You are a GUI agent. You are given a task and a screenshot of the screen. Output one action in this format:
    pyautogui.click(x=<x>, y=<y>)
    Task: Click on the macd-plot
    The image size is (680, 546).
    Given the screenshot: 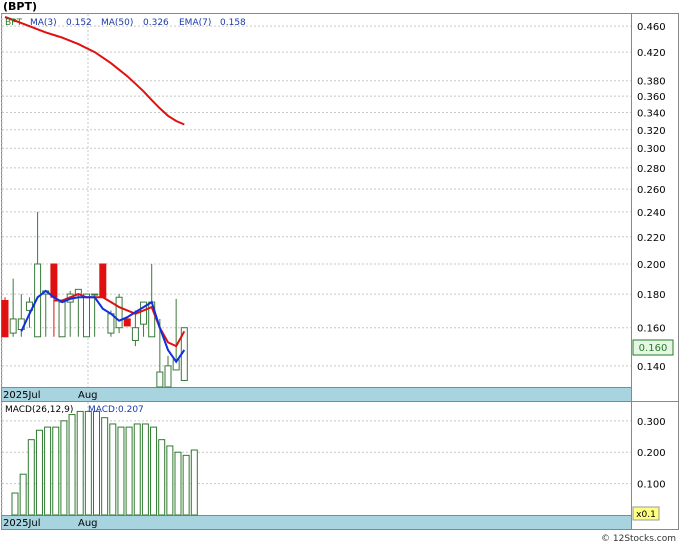 What is the action you would take?
    pyautogui.click(x=104, y=463)
    